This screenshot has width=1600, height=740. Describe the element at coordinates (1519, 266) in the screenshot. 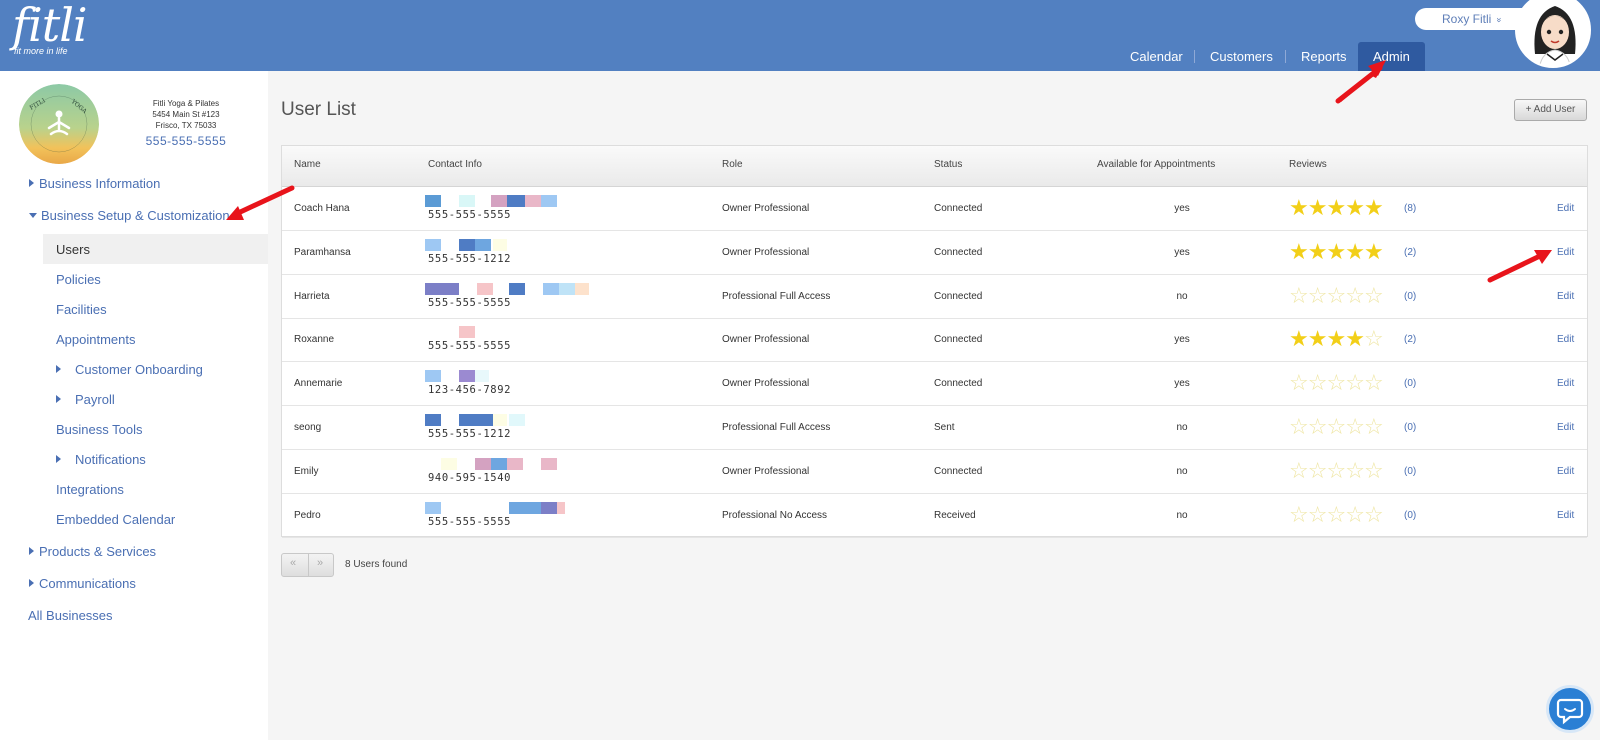

I see `arrow-to-edit-icon` at that location.